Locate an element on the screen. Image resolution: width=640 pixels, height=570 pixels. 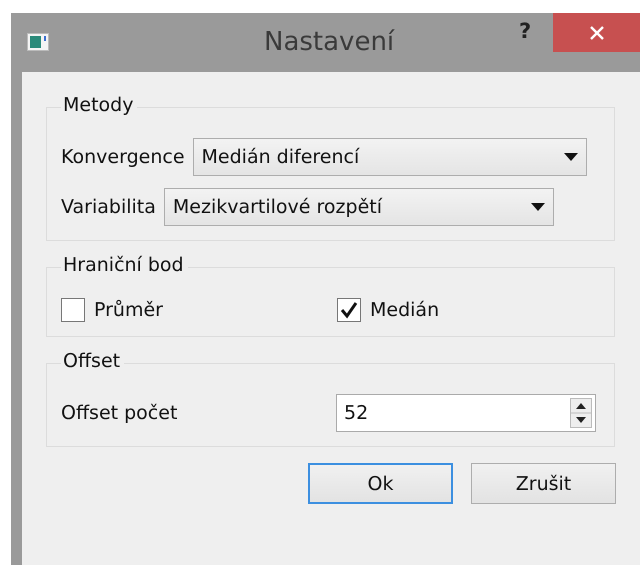
dialog-button: Zrušit is located at coordinates (543, 483).